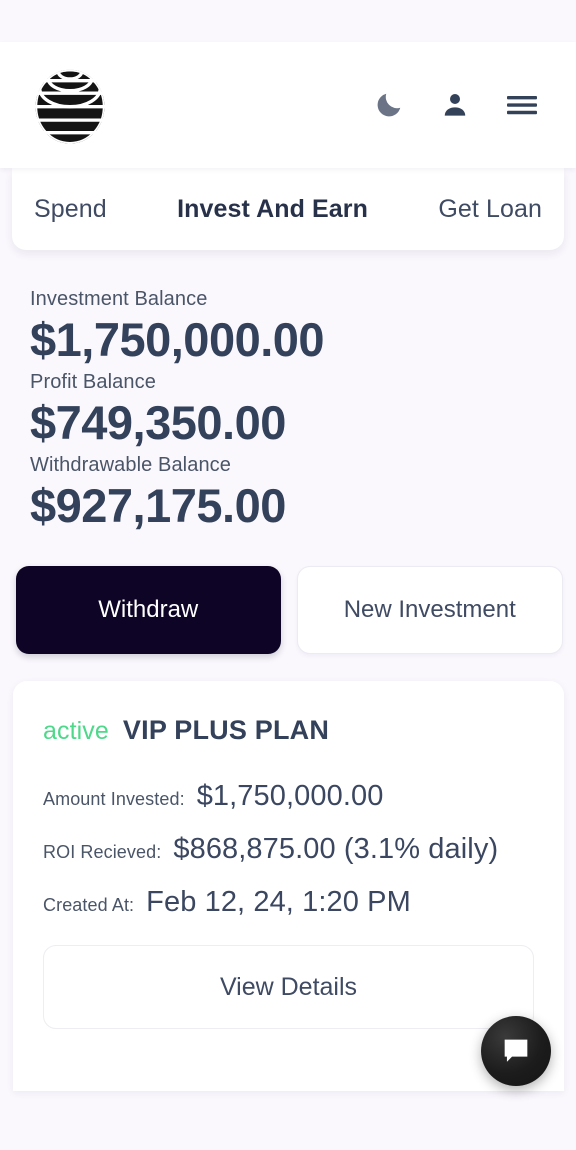 This screenshot has width=576, height=1150. I want to click on header-icon-group, so click(456, 105).